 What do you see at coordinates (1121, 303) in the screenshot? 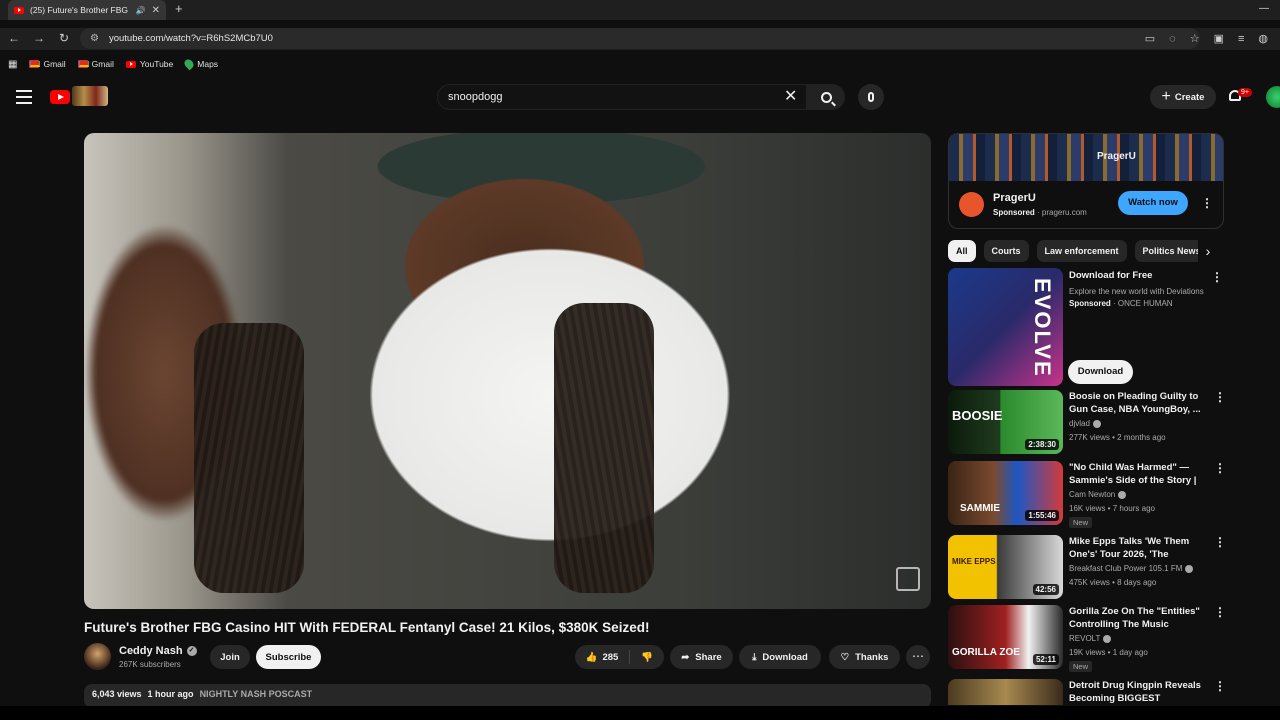
I see `ad-sponsor-line: Sponsored · ONCE HUMAN` at bounding box center [1121, 303].